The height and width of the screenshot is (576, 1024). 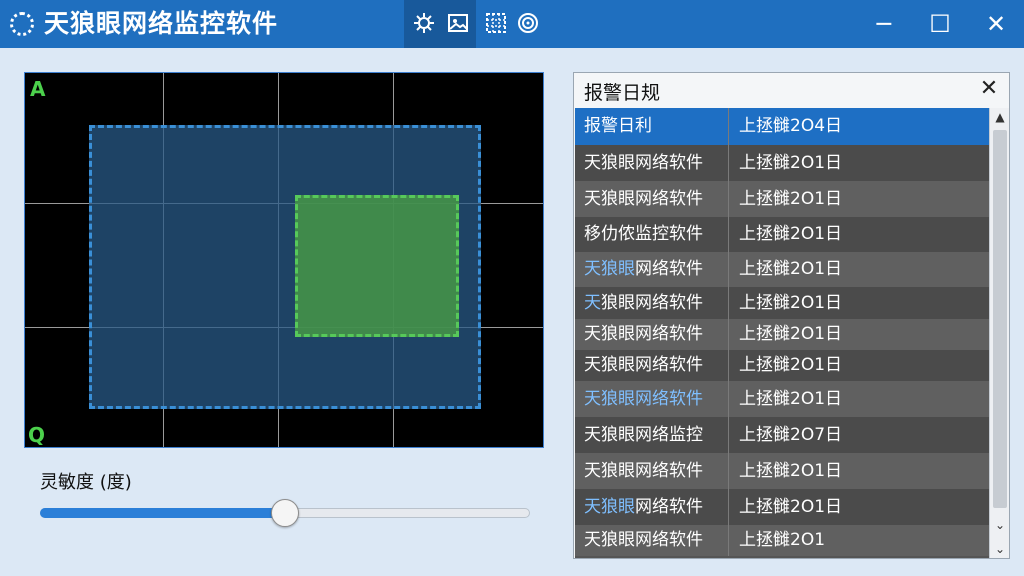 What do you see at coordinates (989, 88) in the screenshot?
I see `log-close-button: ✕` at bounding box center [989, 88].